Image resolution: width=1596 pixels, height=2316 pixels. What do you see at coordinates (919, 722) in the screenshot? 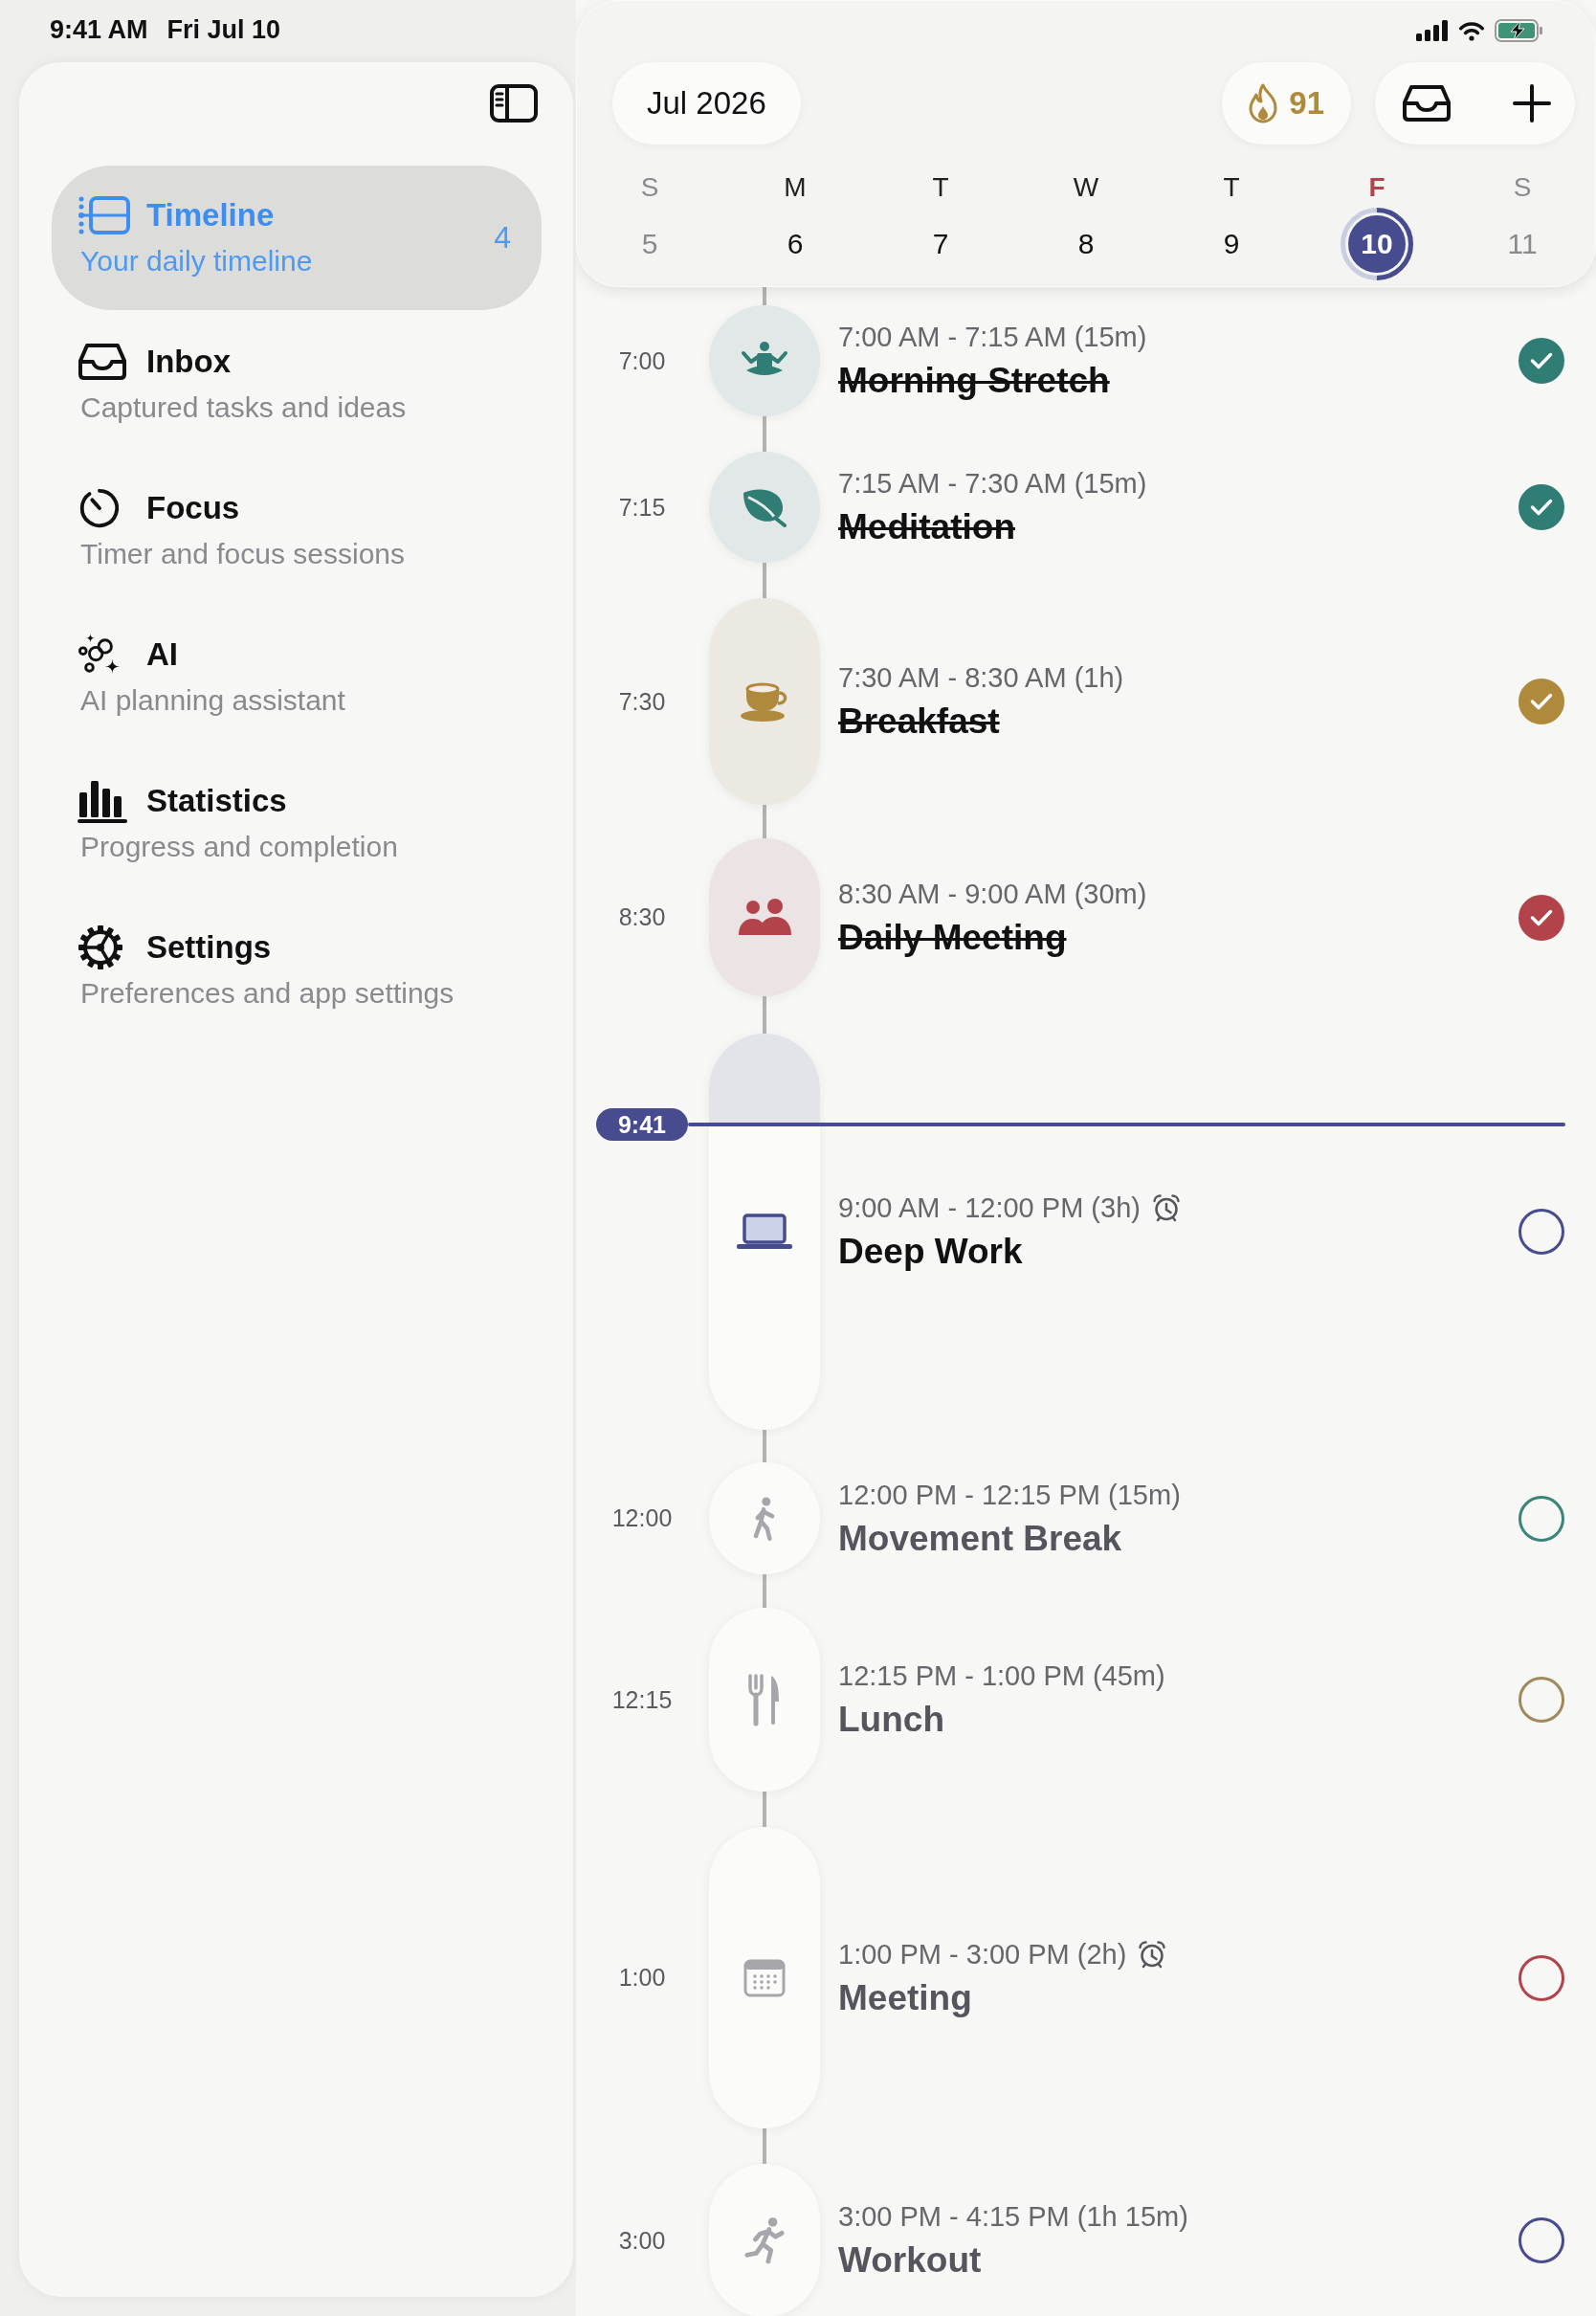
I see `event-title: Breakfast` at bounding box center [919, 722].